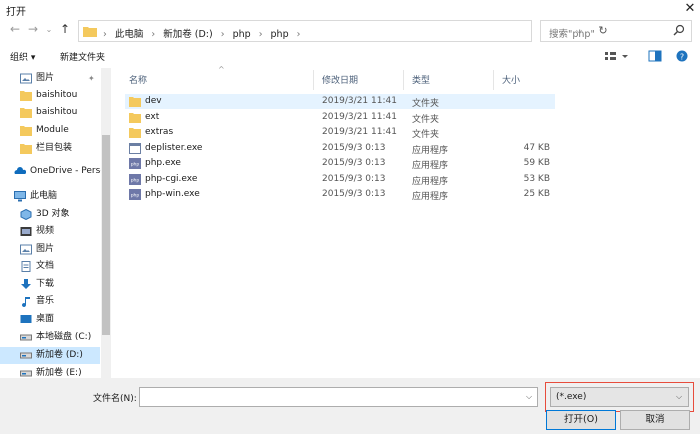 The image size is (700, 434). Describe the element at coordinates (340, 101) in the screenshot. I see `file-row: dev 2019/3/21 11:41 文件夹` at that location.